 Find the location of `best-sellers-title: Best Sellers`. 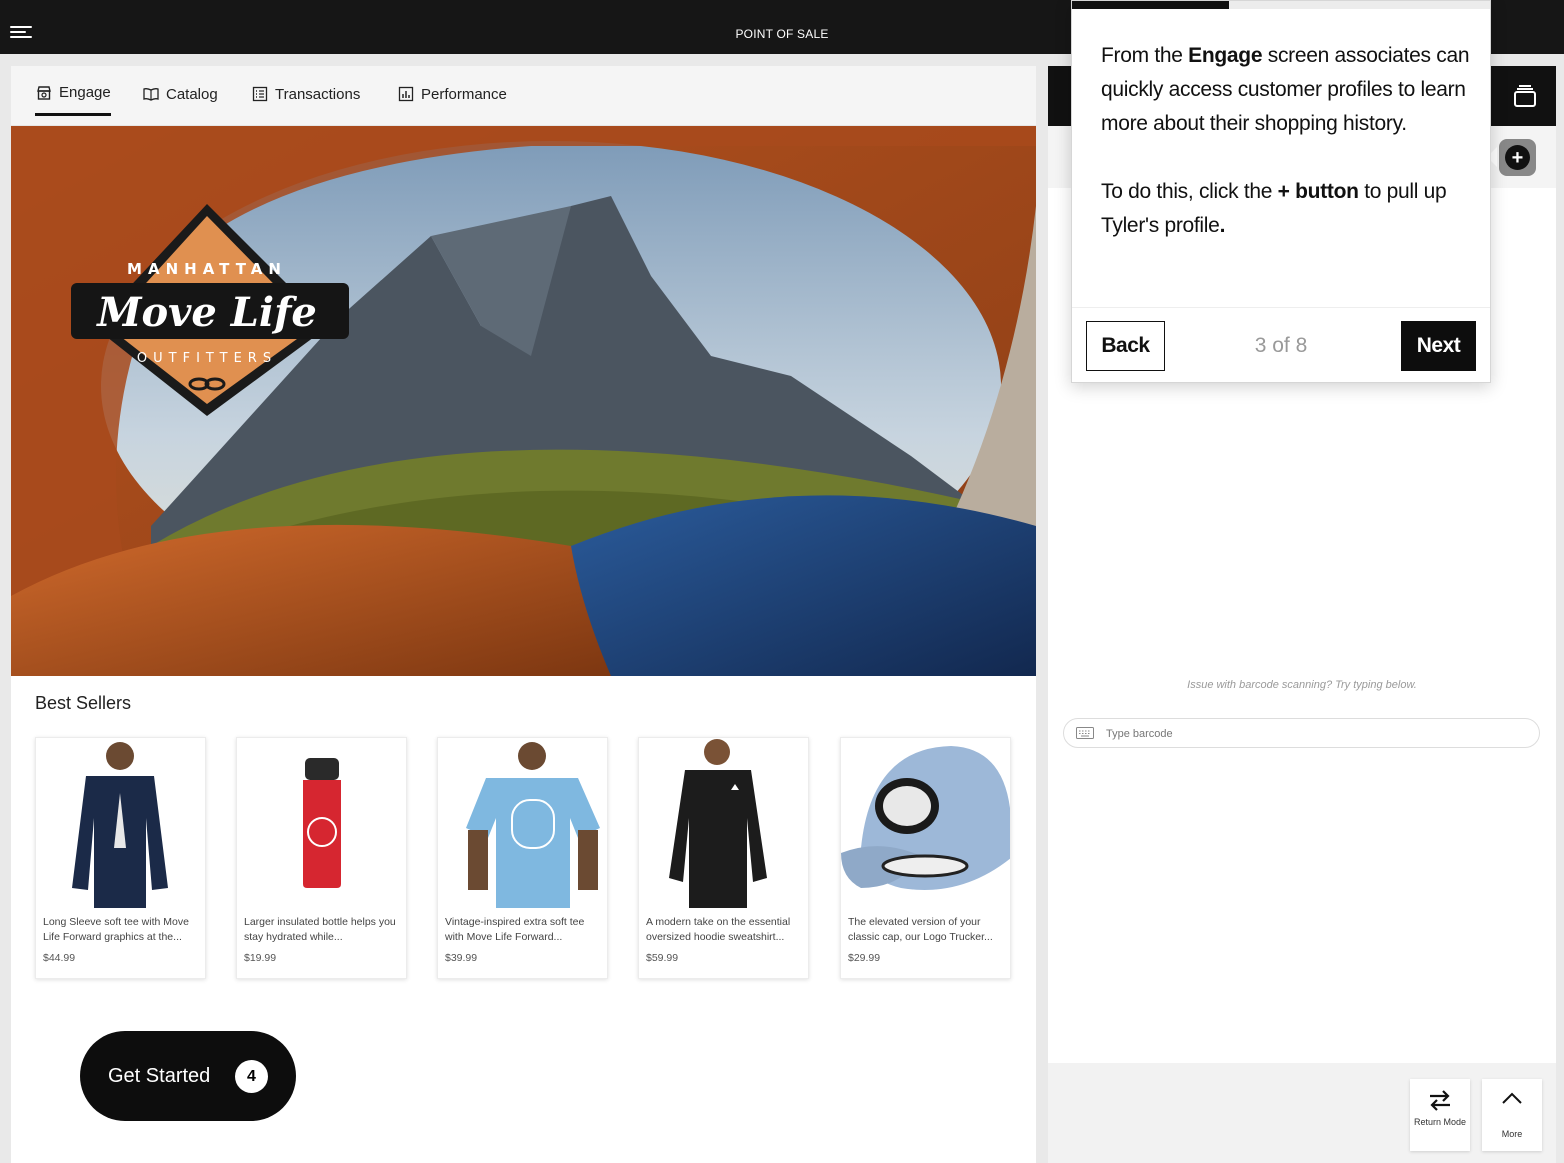

best-sellers-title: Best Sellers is located at coordinates (83, 703).